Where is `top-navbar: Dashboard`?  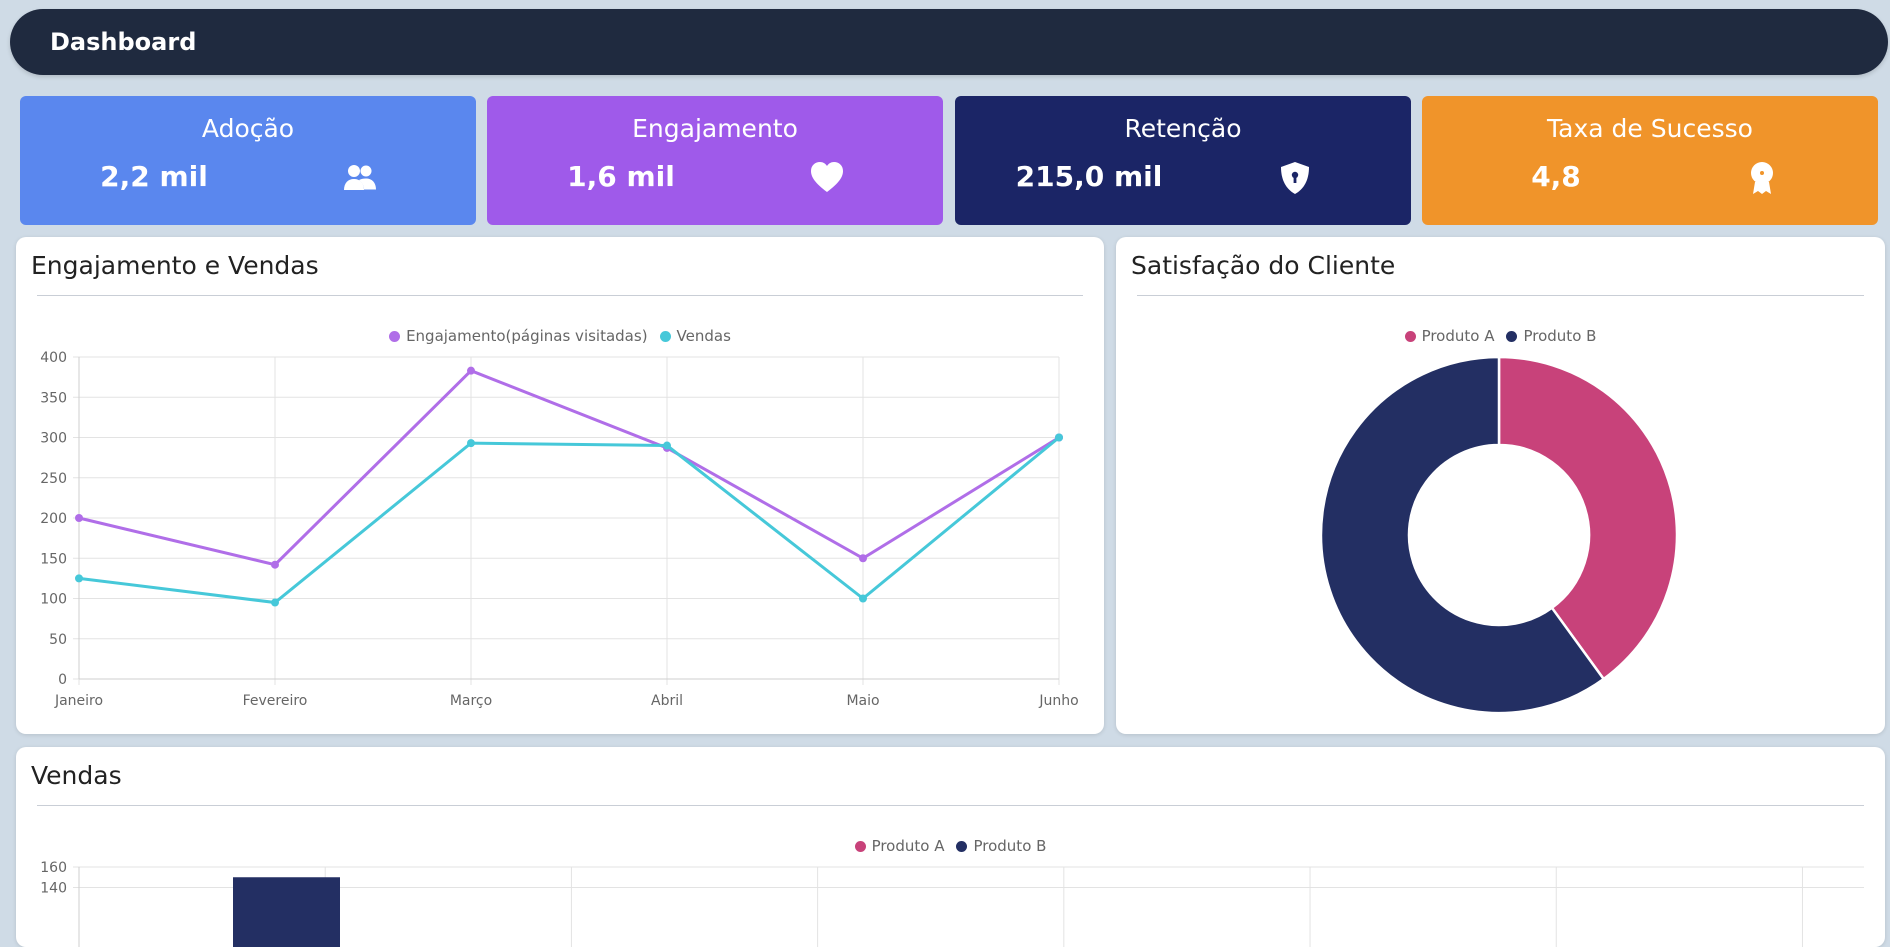 top-navbar: Dashboard is located at coordinates (949, 42).